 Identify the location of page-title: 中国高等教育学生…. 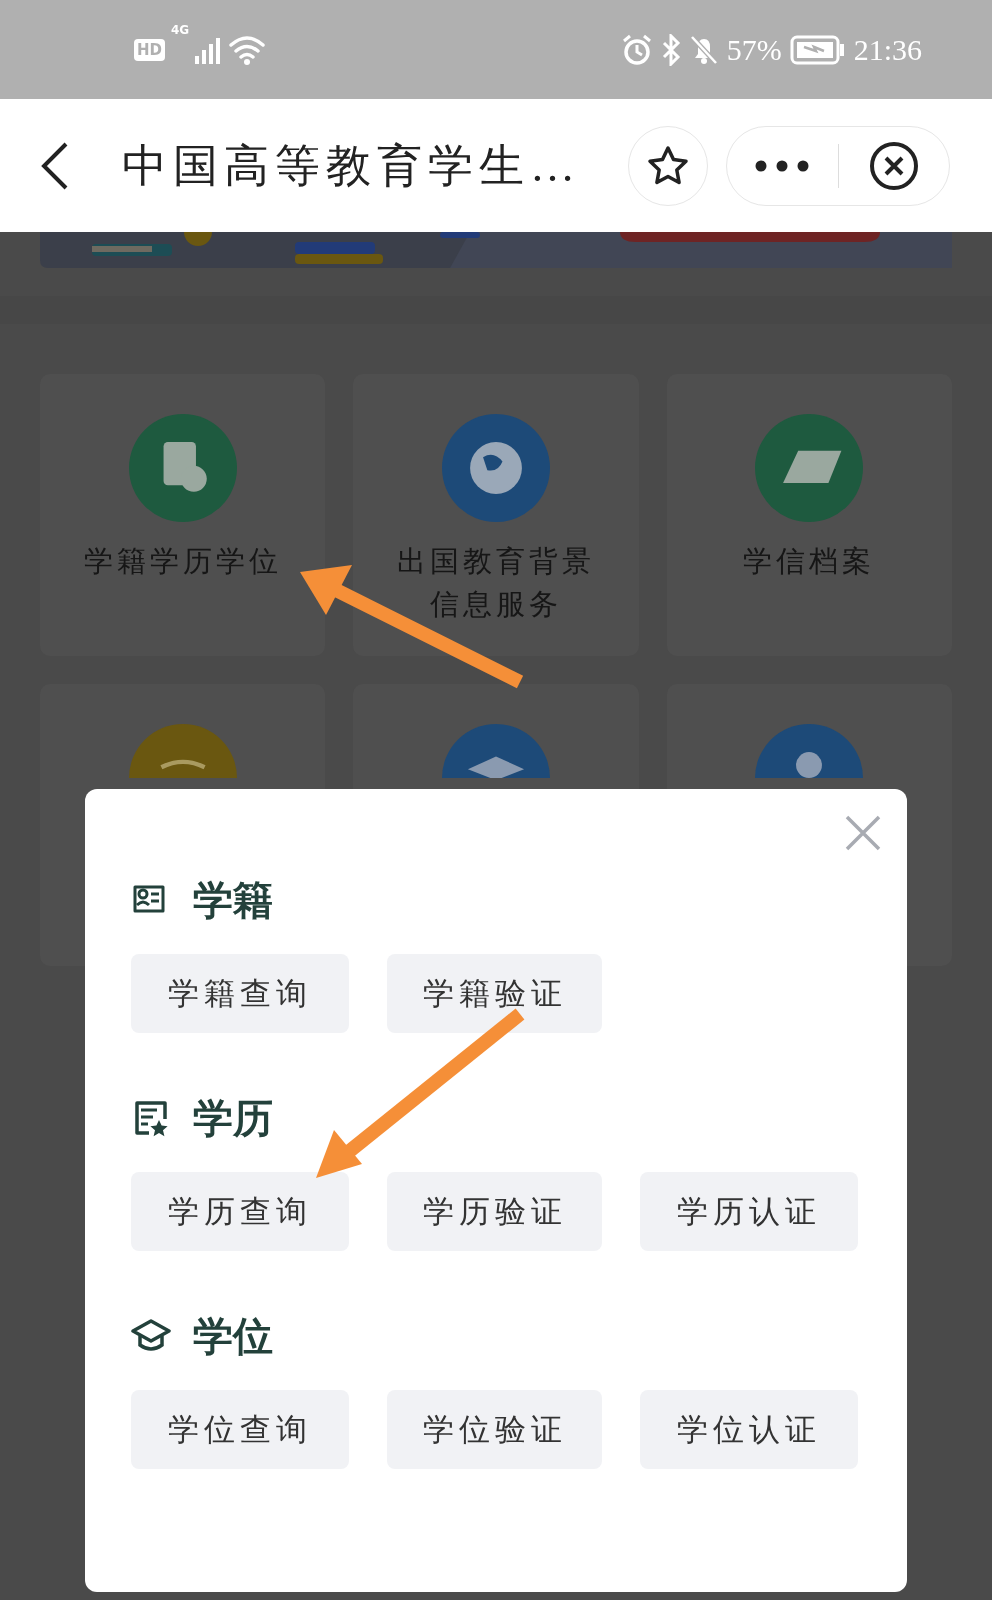
(351, 166).